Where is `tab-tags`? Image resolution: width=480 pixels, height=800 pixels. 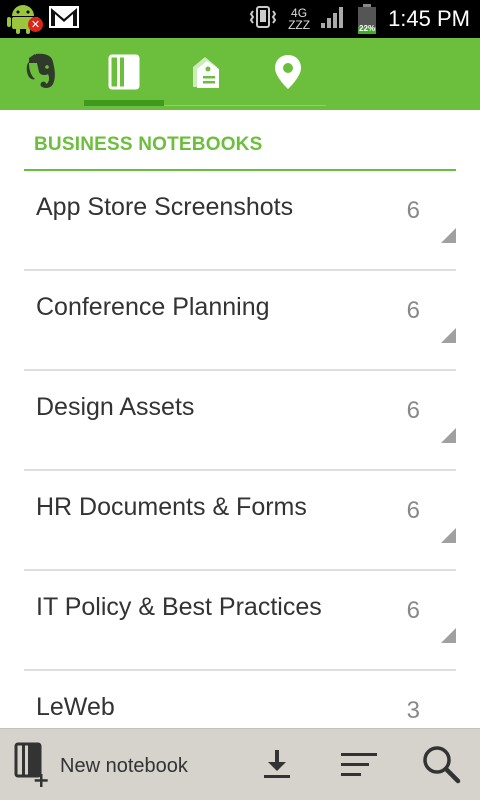
tab-tags is located at coordinates (206, 74).